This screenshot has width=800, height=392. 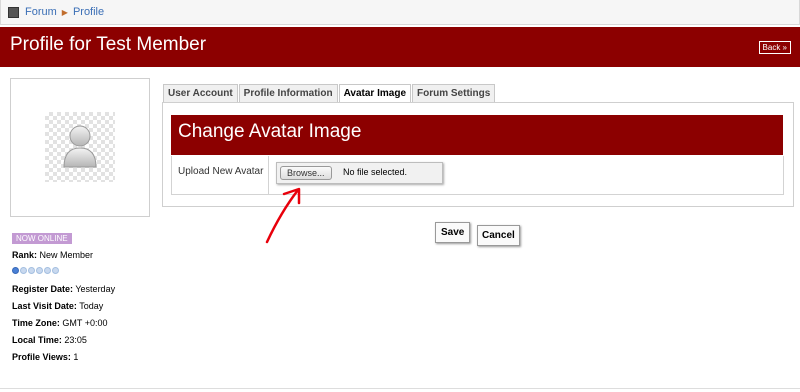 I want to click on rank-meter, so click(x=35, y=270).